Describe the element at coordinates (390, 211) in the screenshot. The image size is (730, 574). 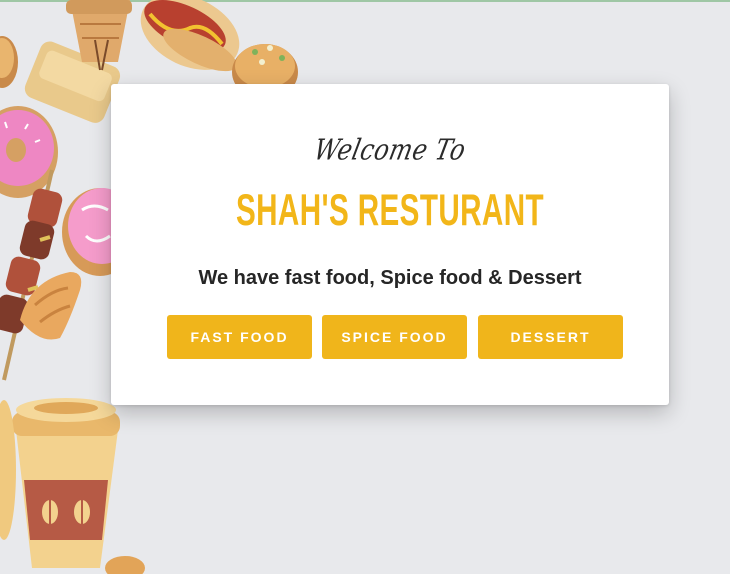
I see `restaurant-name: SHAH'S RESTURANT` at that location.